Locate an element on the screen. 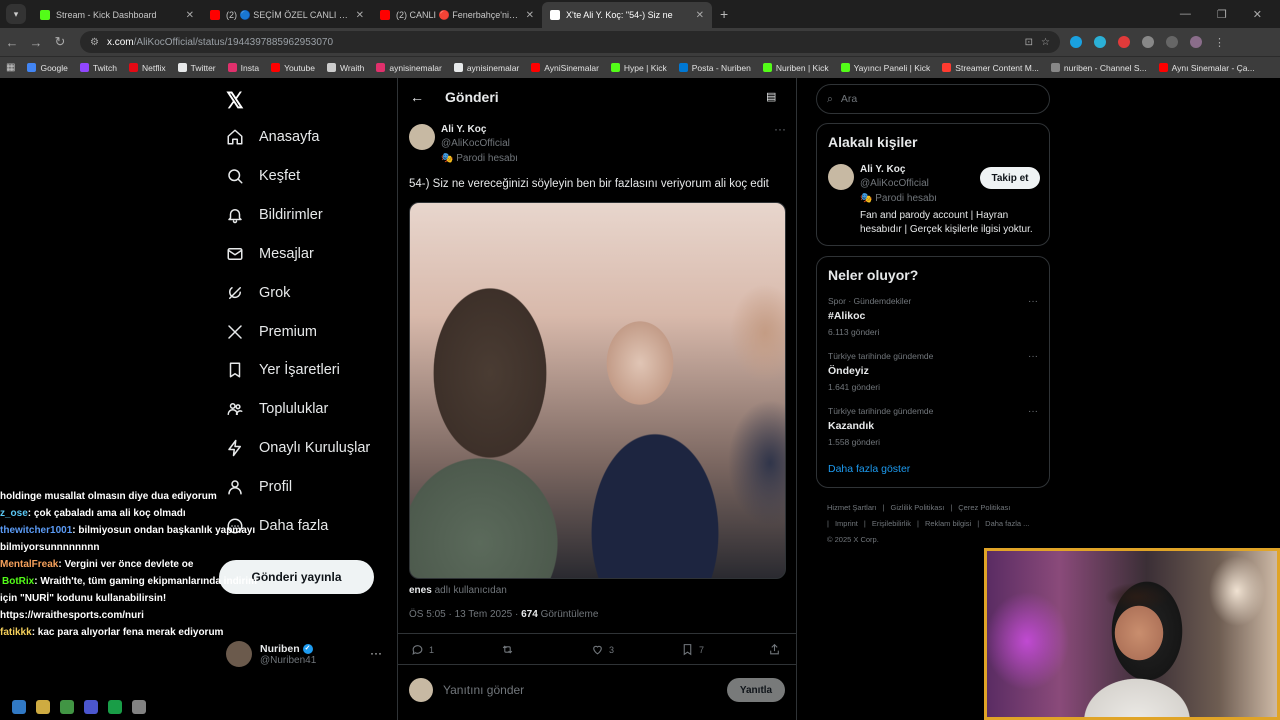 This screenshot has width=1280, height=720. related-handle: @AliKocOfficial is located at coordinates (894, 183).